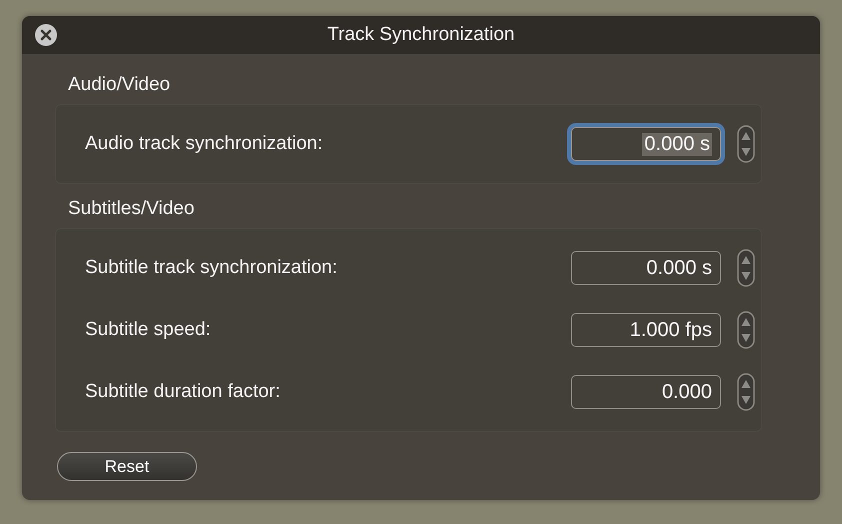 This screenshot has width=842, height=524. I want to click on window-title: Track Synchronization, so click(421, 35).